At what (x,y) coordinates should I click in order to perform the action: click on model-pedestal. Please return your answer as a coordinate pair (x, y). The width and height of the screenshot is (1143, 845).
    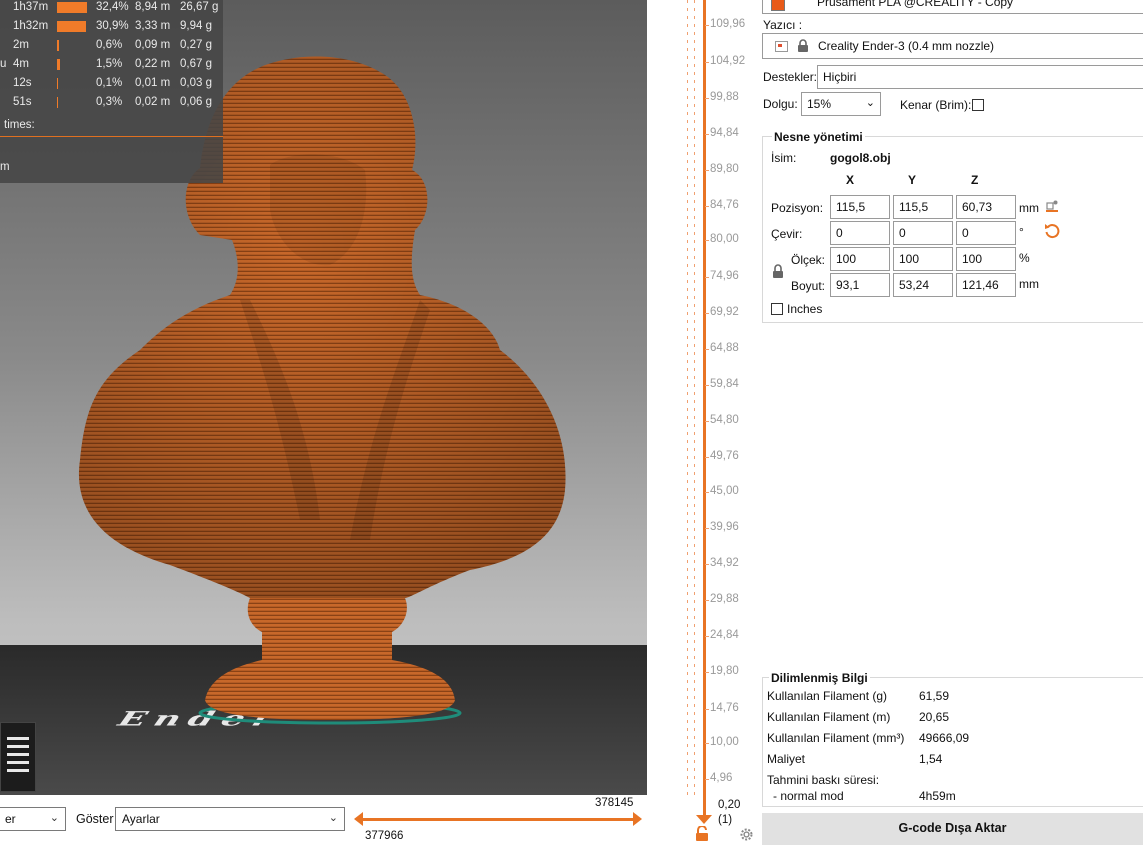
    Looking at the image, I should click on (330, 659).